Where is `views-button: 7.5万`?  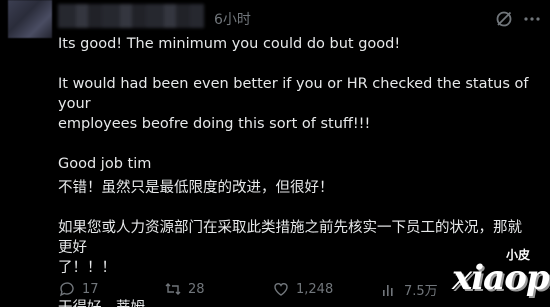
views-button: 7.5万 is located at coordinates (409, 289).